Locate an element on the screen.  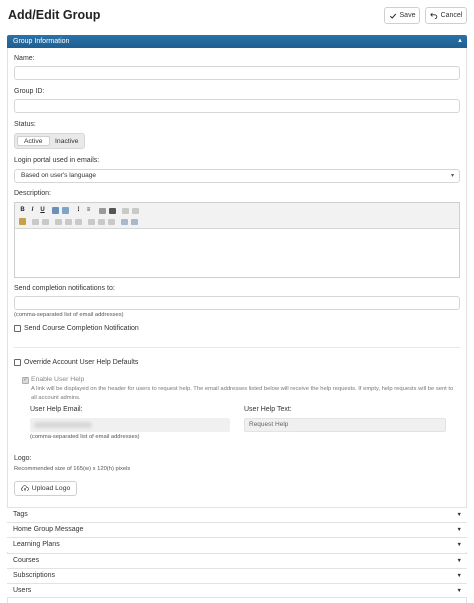
send-course-completion-checkbox is located at coordinates (17, 328).